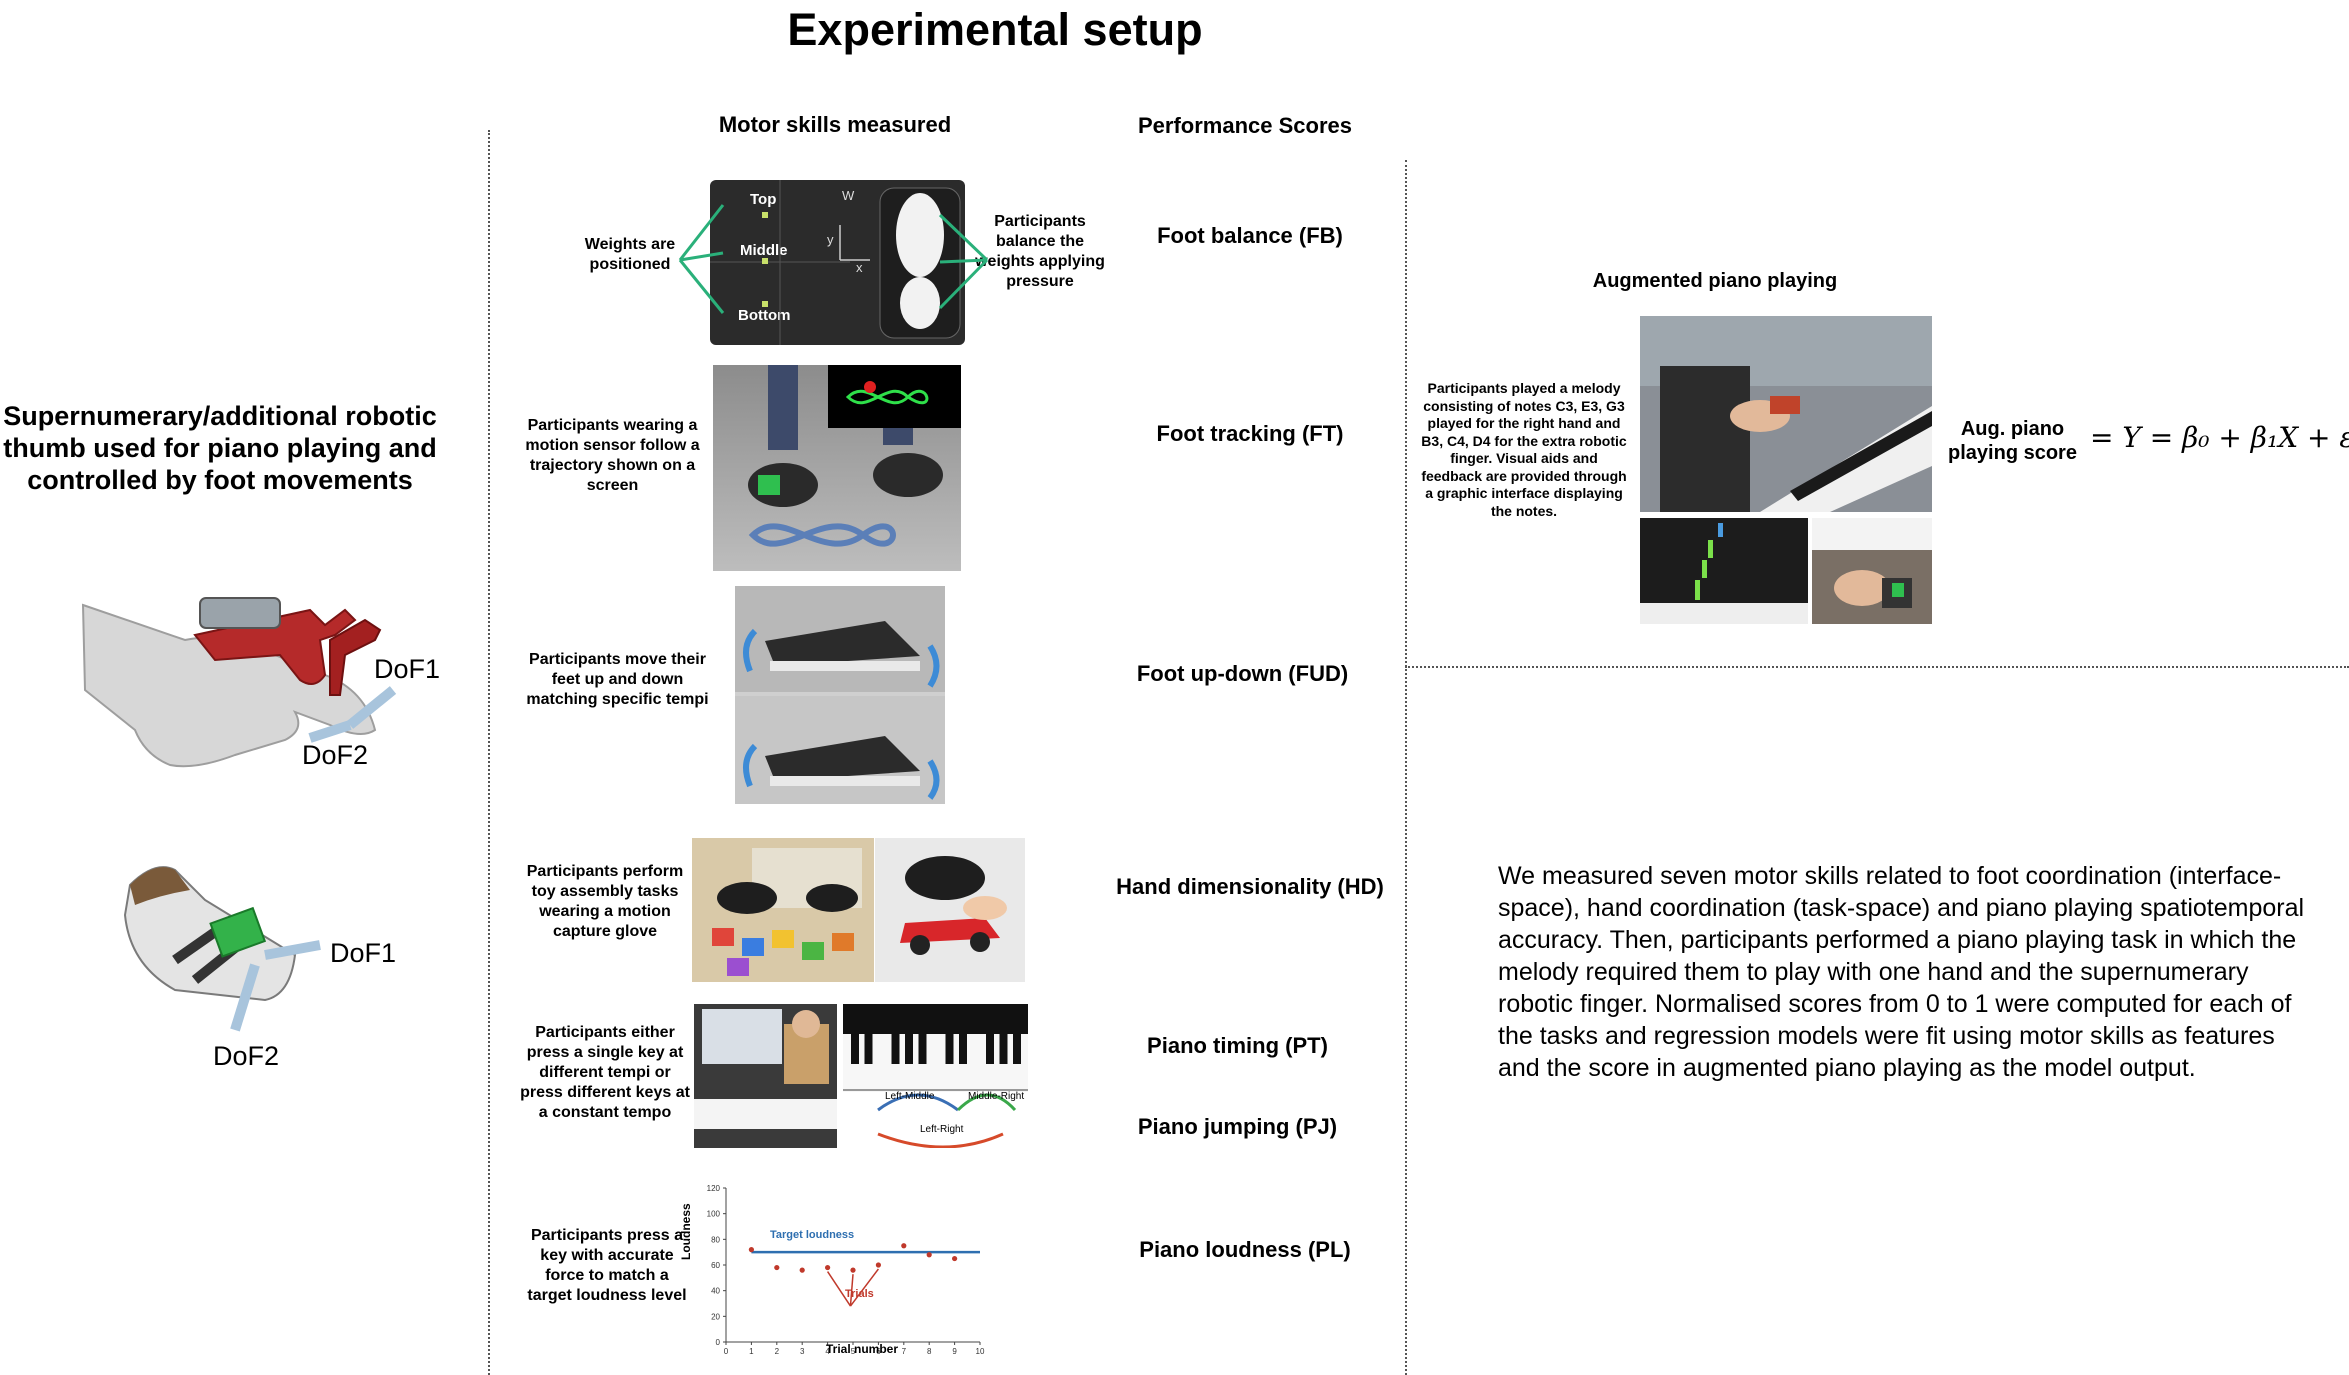  What do you see at coordinates (936, 1049) in the screenshot?
I see `piano-black-keys` at bounding box center [936, 1049].